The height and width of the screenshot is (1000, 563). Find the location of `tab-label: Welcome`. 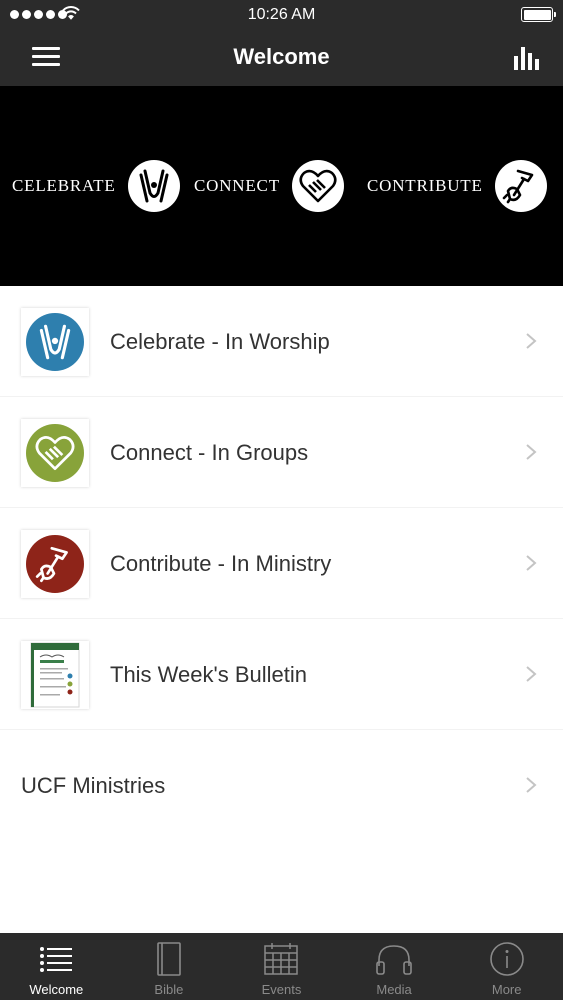

tab-label: Welcome is located at coordinates (56, 989).